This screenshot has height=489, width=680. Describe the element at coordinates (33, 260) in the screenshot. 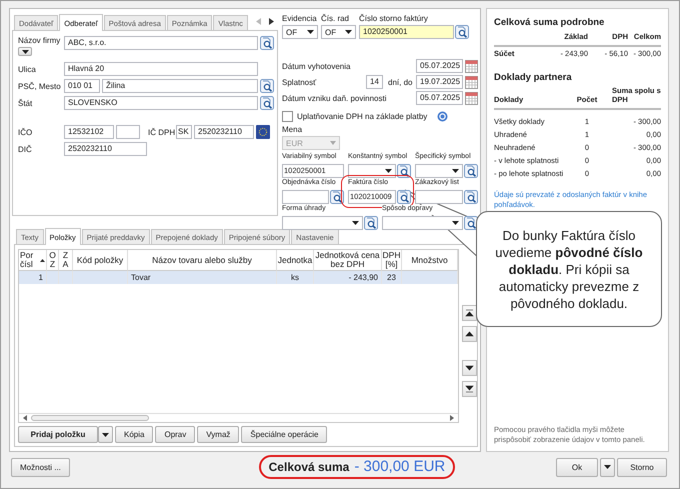

I see `column-header: Por čísl` at that location.